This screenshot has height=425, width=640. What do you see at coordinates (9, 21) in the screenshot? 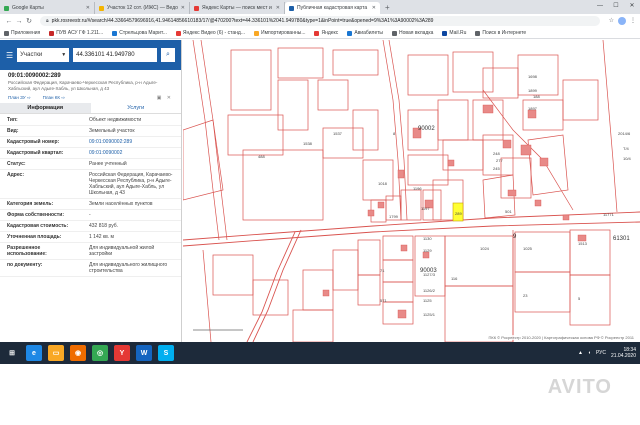
I see `back-icon: ←` at bounding box center [9, 21].